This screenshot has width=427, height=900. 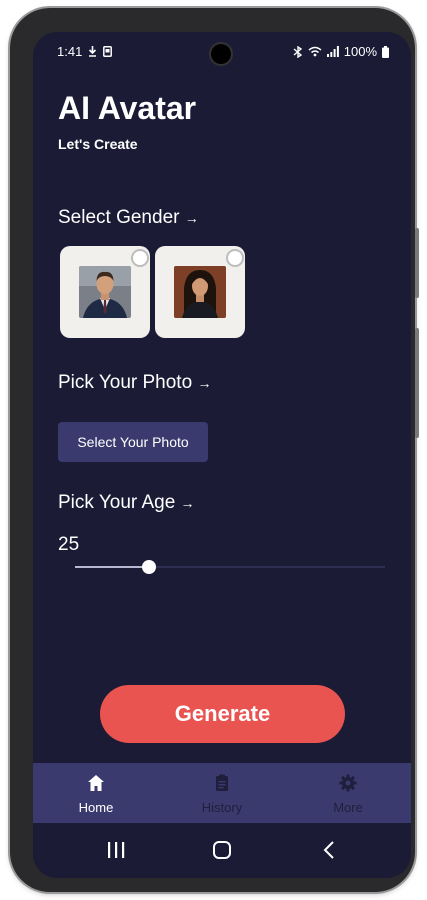 I want to click on wifi-icon, so click(x=315, y=51).